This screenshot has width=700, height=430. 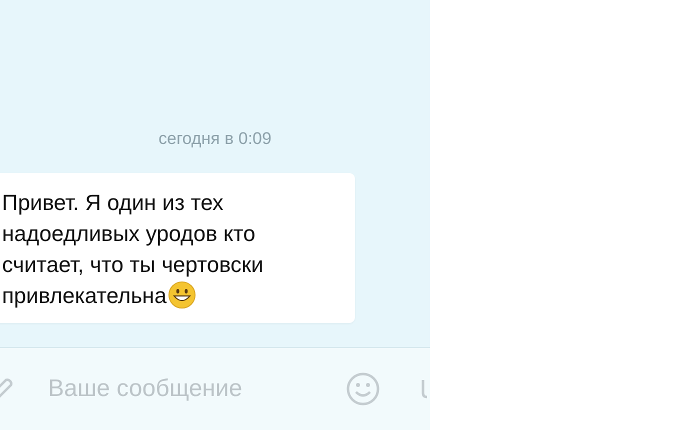 What do you see at coordinates (363, 389) in the screenshot?
I see `smiley-icon` at bounding box center [363, 389].